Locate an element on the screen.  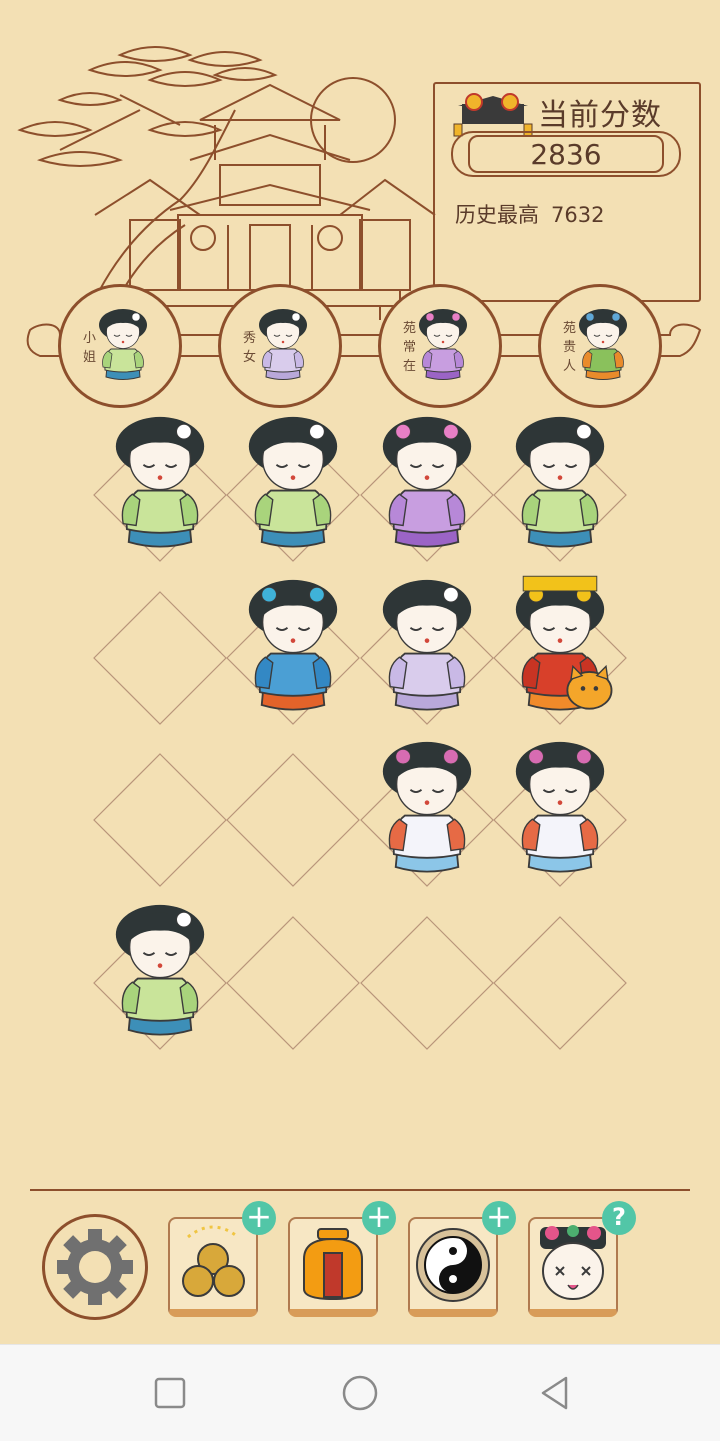
best-score-label: 历史最高 is located at coordinates (497, 215).